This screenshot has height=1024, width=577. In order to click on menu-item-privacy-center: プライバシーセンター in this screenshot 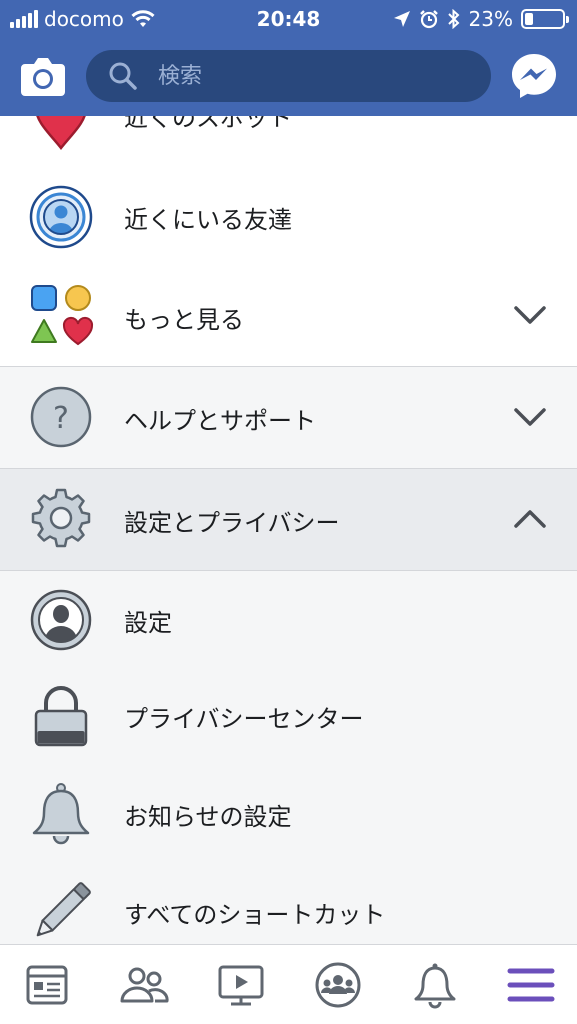, I will do `click(288, 717)`.